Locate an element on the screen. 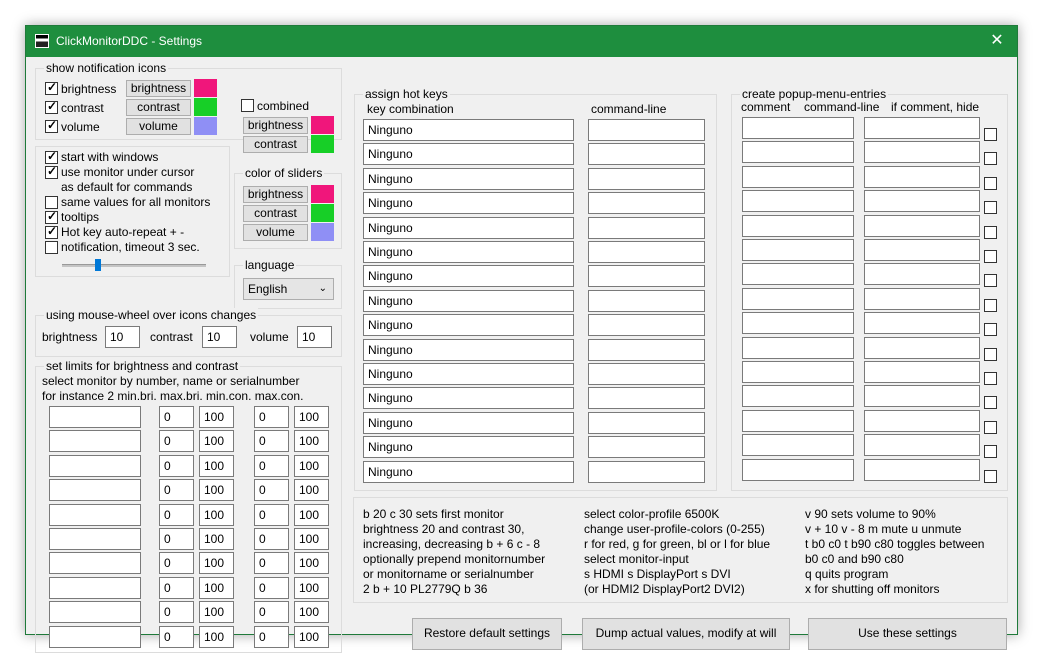 The image size is (1043, 660). restore-defaults-button: Restore default settings is located at coordinates (487, 634).